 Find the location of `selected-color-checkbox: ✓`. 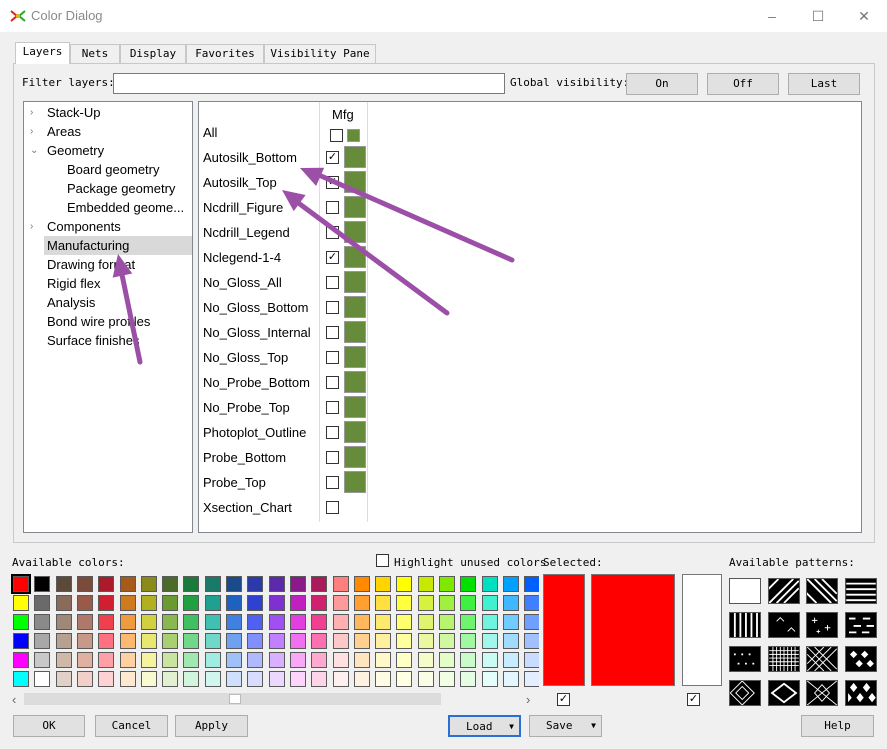

selected-color-checkbox: ✓ is located at coordinates (563, 699).